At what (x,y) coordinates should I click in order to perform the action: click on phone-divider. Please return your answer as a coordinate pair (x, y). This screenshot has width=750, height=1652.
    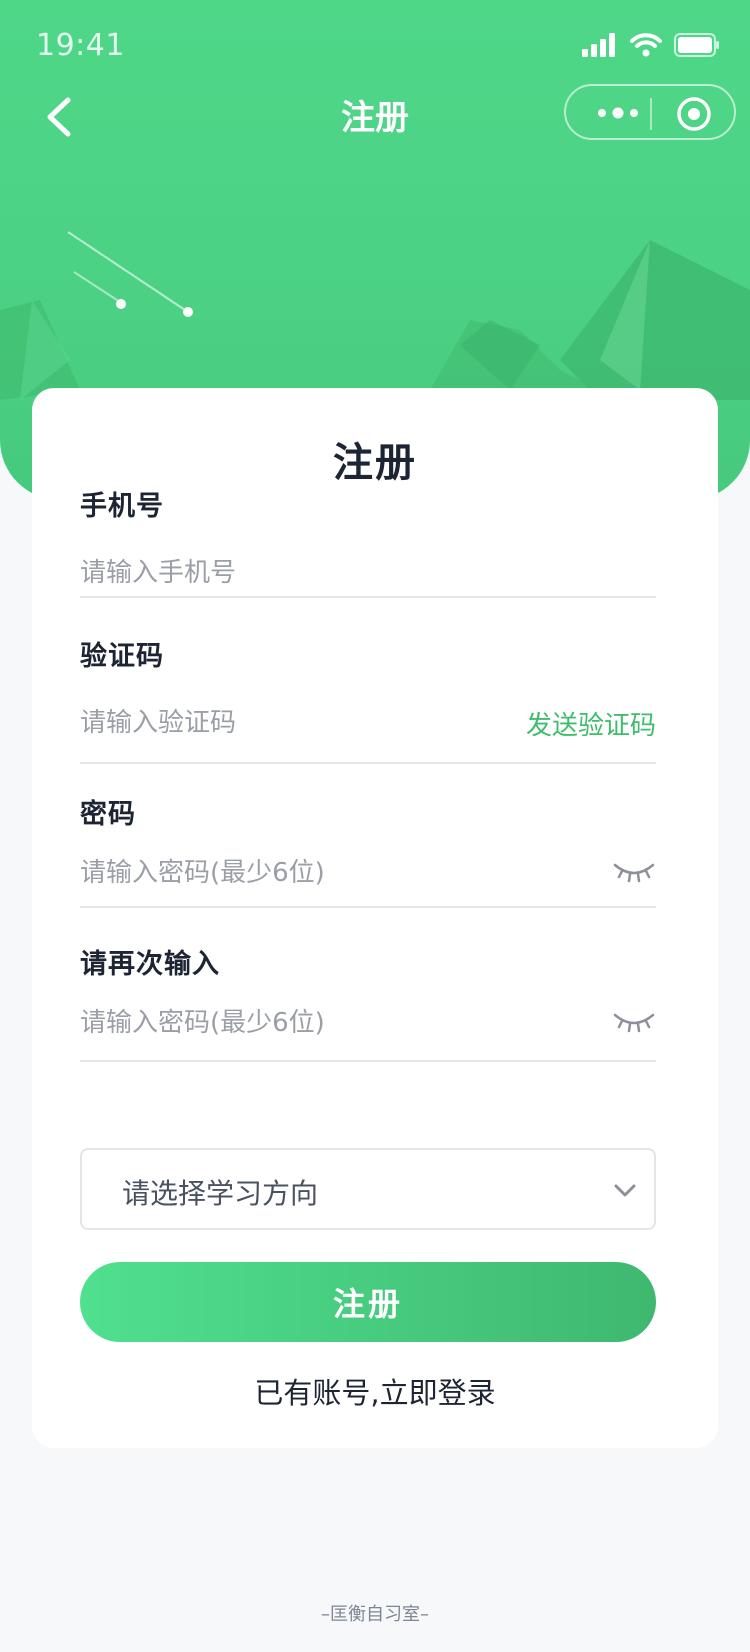
    Looking at the image, I should click on (368, 597).